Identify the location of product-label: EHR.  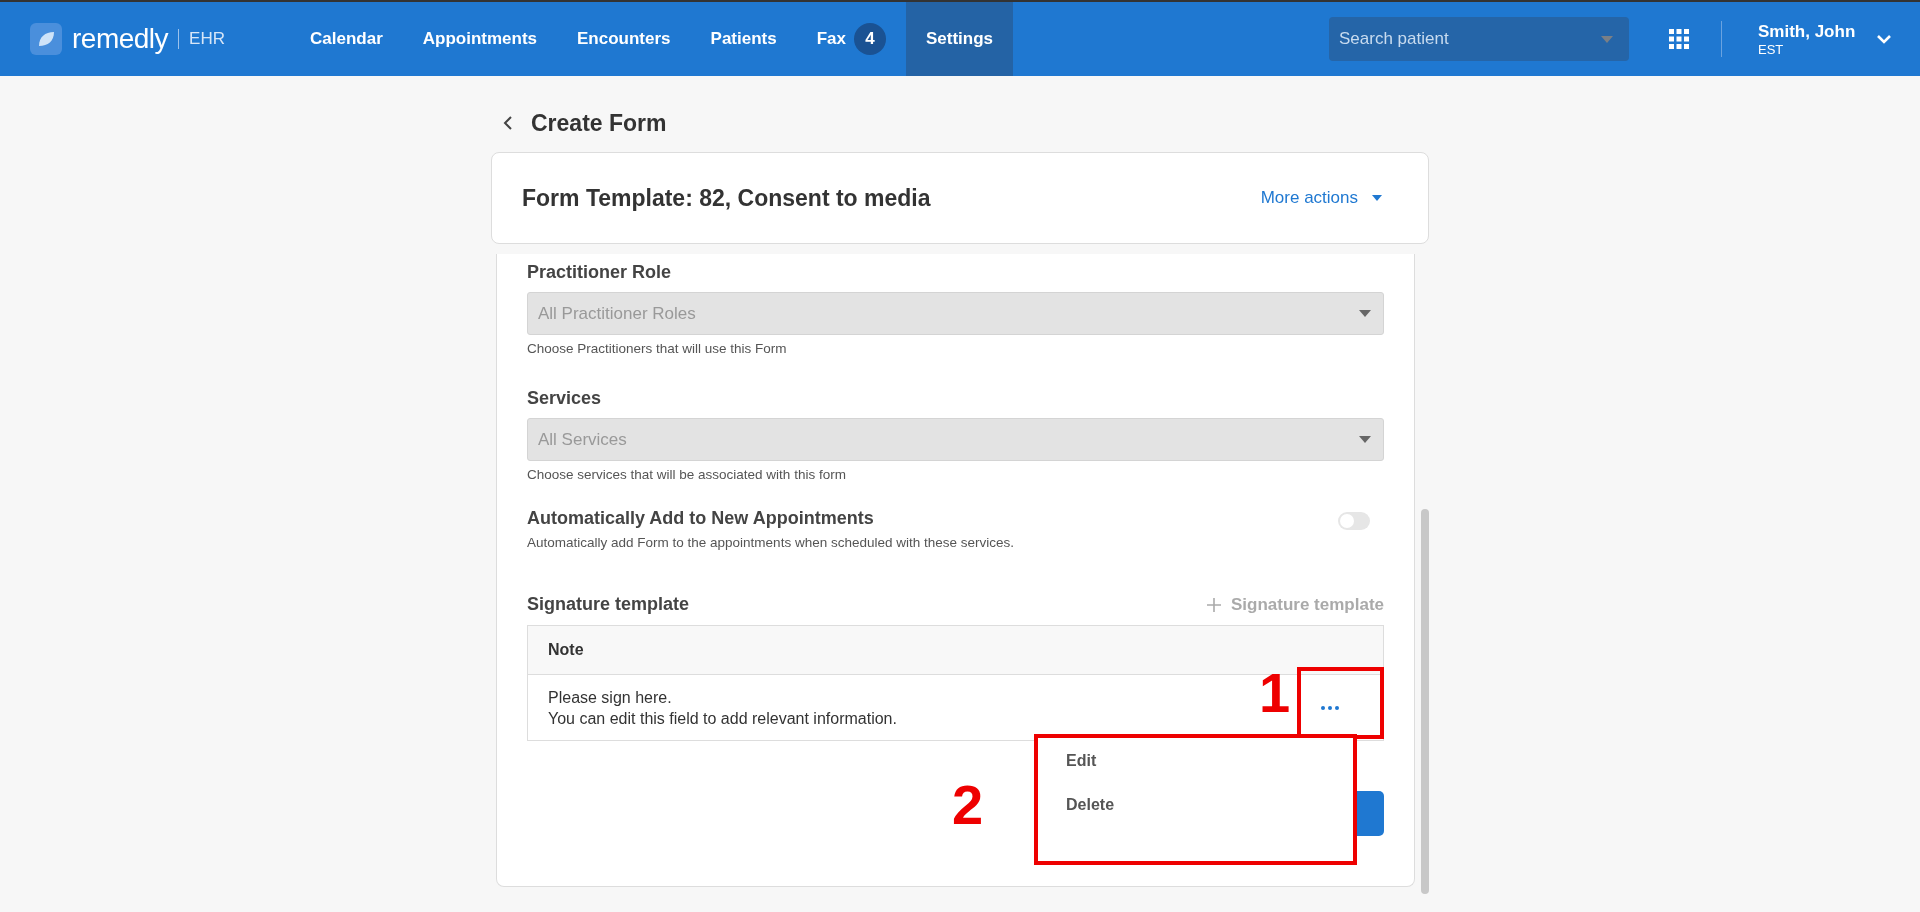
(201, 39).